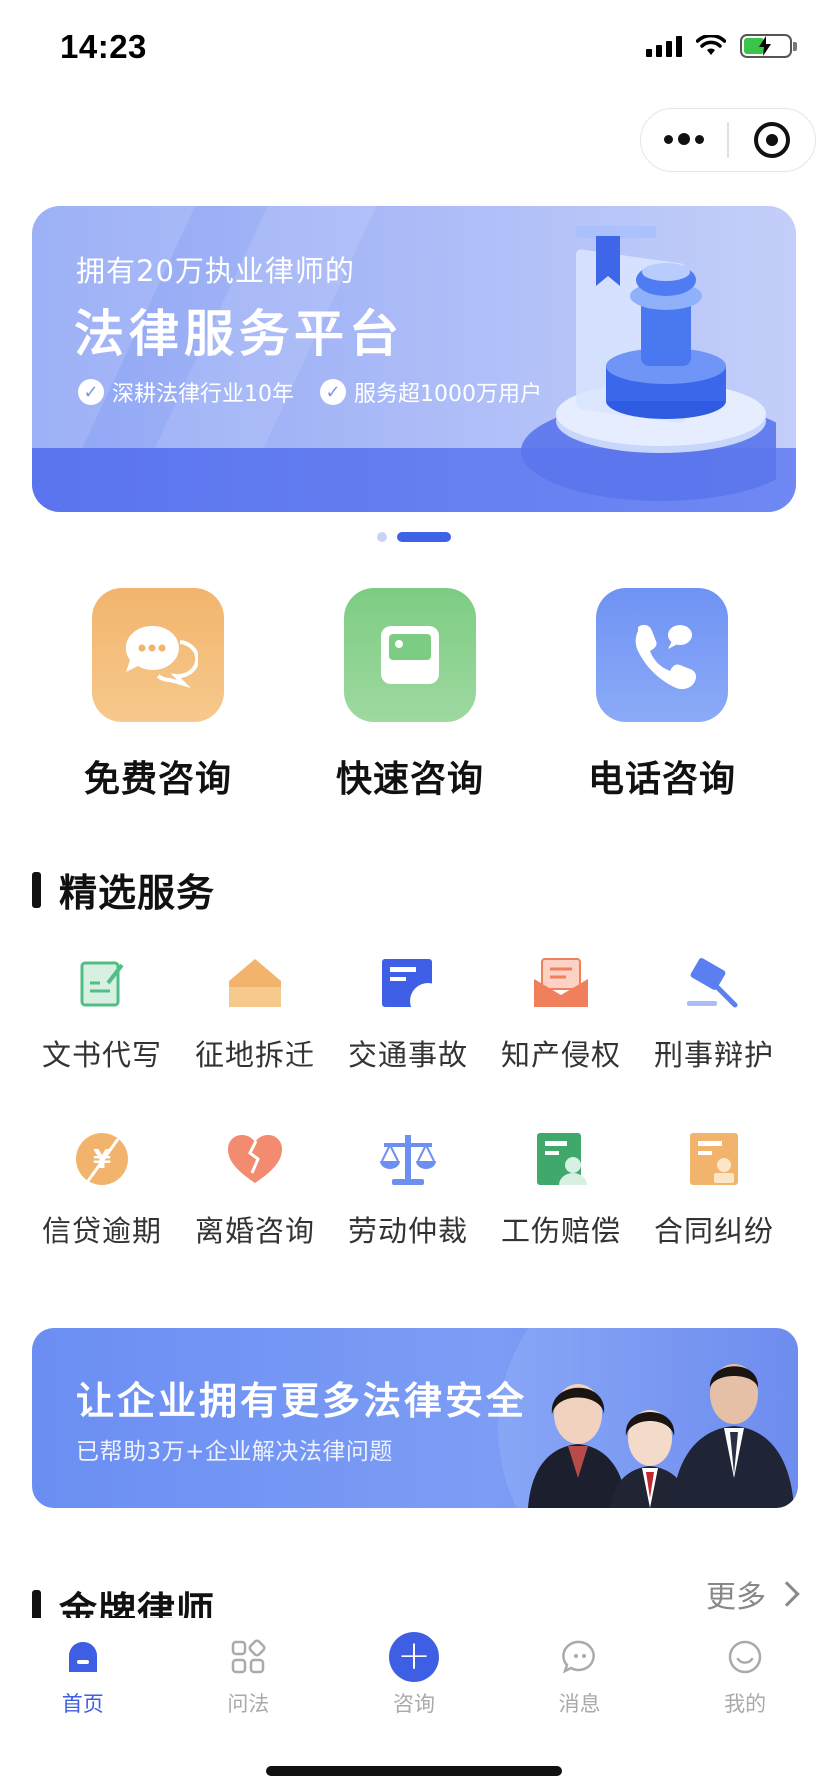 The image size is (828, 1792). What do you see at coordinates (664, 46) in the screenshot?
I see `cellular-signal-icon` at bounding box center [664, 46].